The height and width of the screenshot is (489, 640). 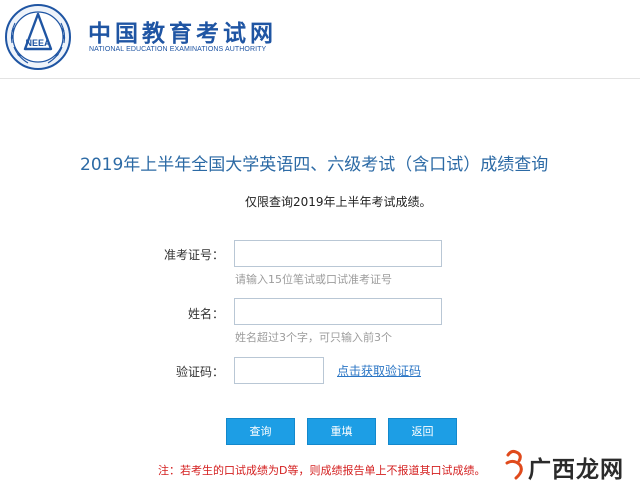 I want to click on exam-id-input, so click(x=338, y=253).